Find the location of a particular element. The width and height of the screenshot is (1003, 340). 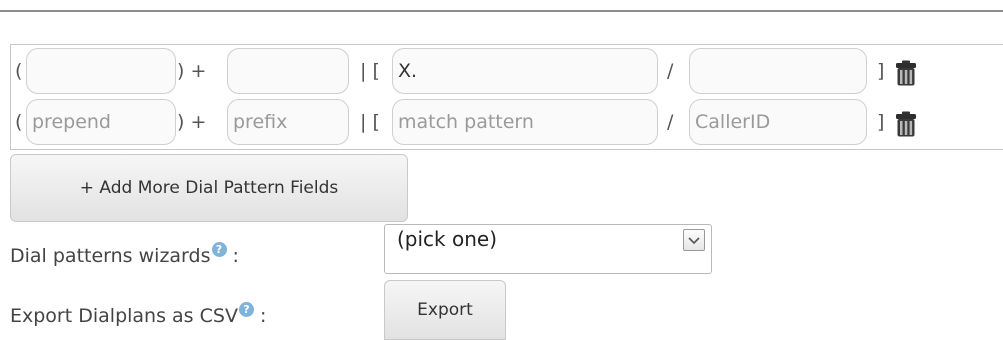

select-value: (pick one) is located at coordinates (447, 239).